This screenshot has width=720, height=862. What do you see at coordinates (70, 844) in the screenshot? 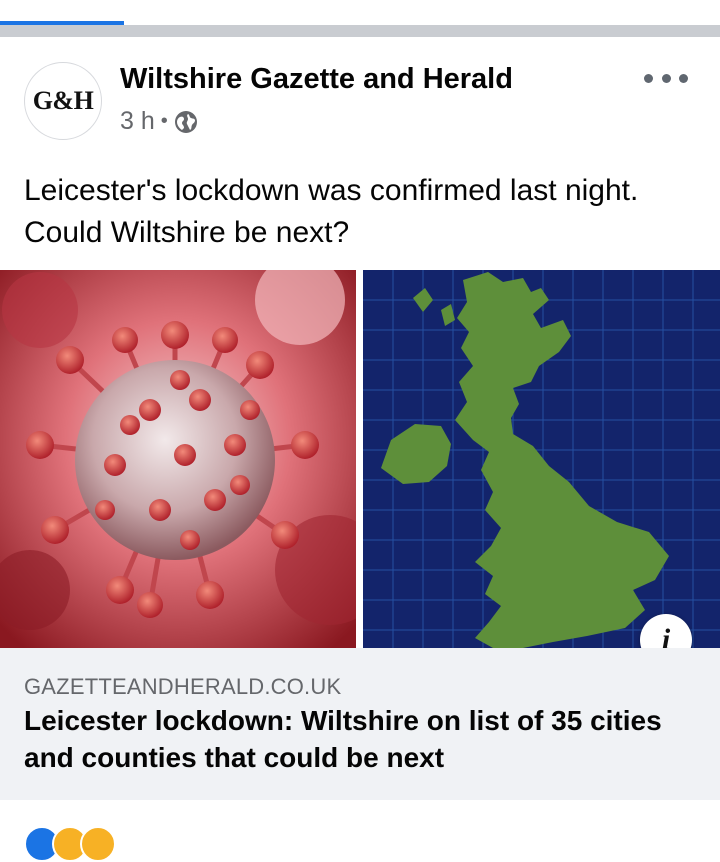
I see `reaction-icons` at bounding box center [70, 844].